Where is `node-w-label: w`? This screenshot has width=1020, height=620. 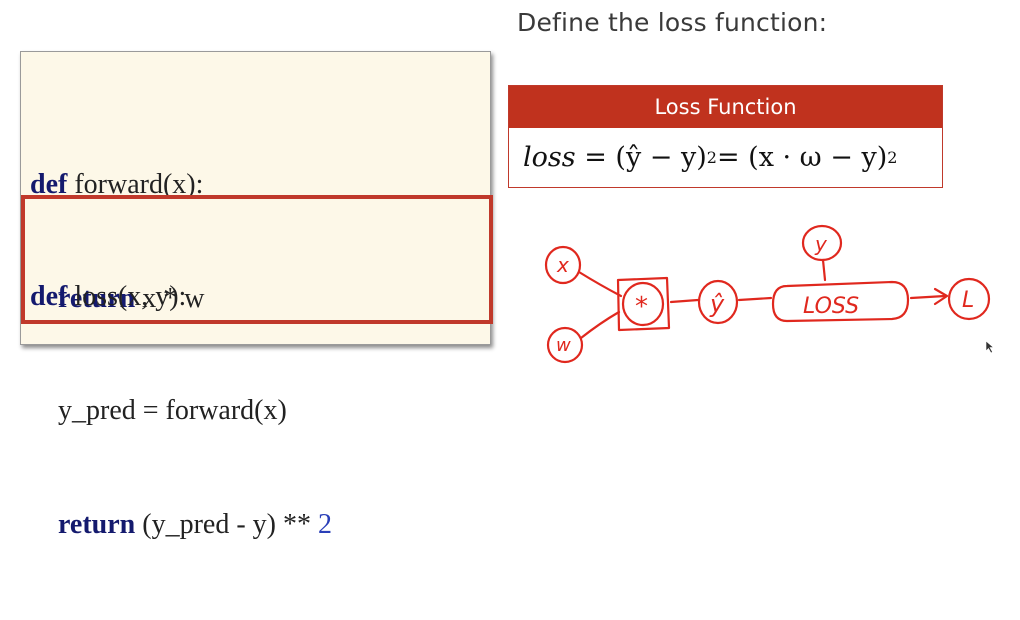 node-w-label: w is located at coordinates (563, 345).